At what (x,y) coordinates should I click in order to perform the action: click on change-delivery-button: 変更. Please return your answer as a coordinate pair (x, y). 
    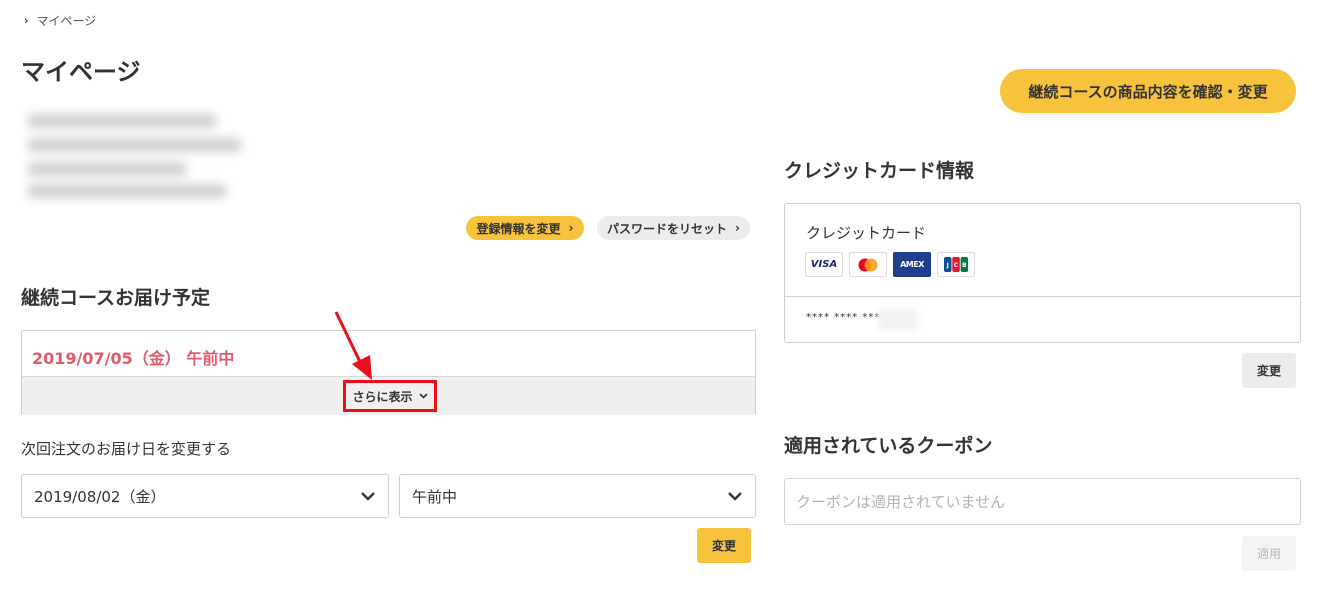
    Looking at the image, I should click on (724, 545).